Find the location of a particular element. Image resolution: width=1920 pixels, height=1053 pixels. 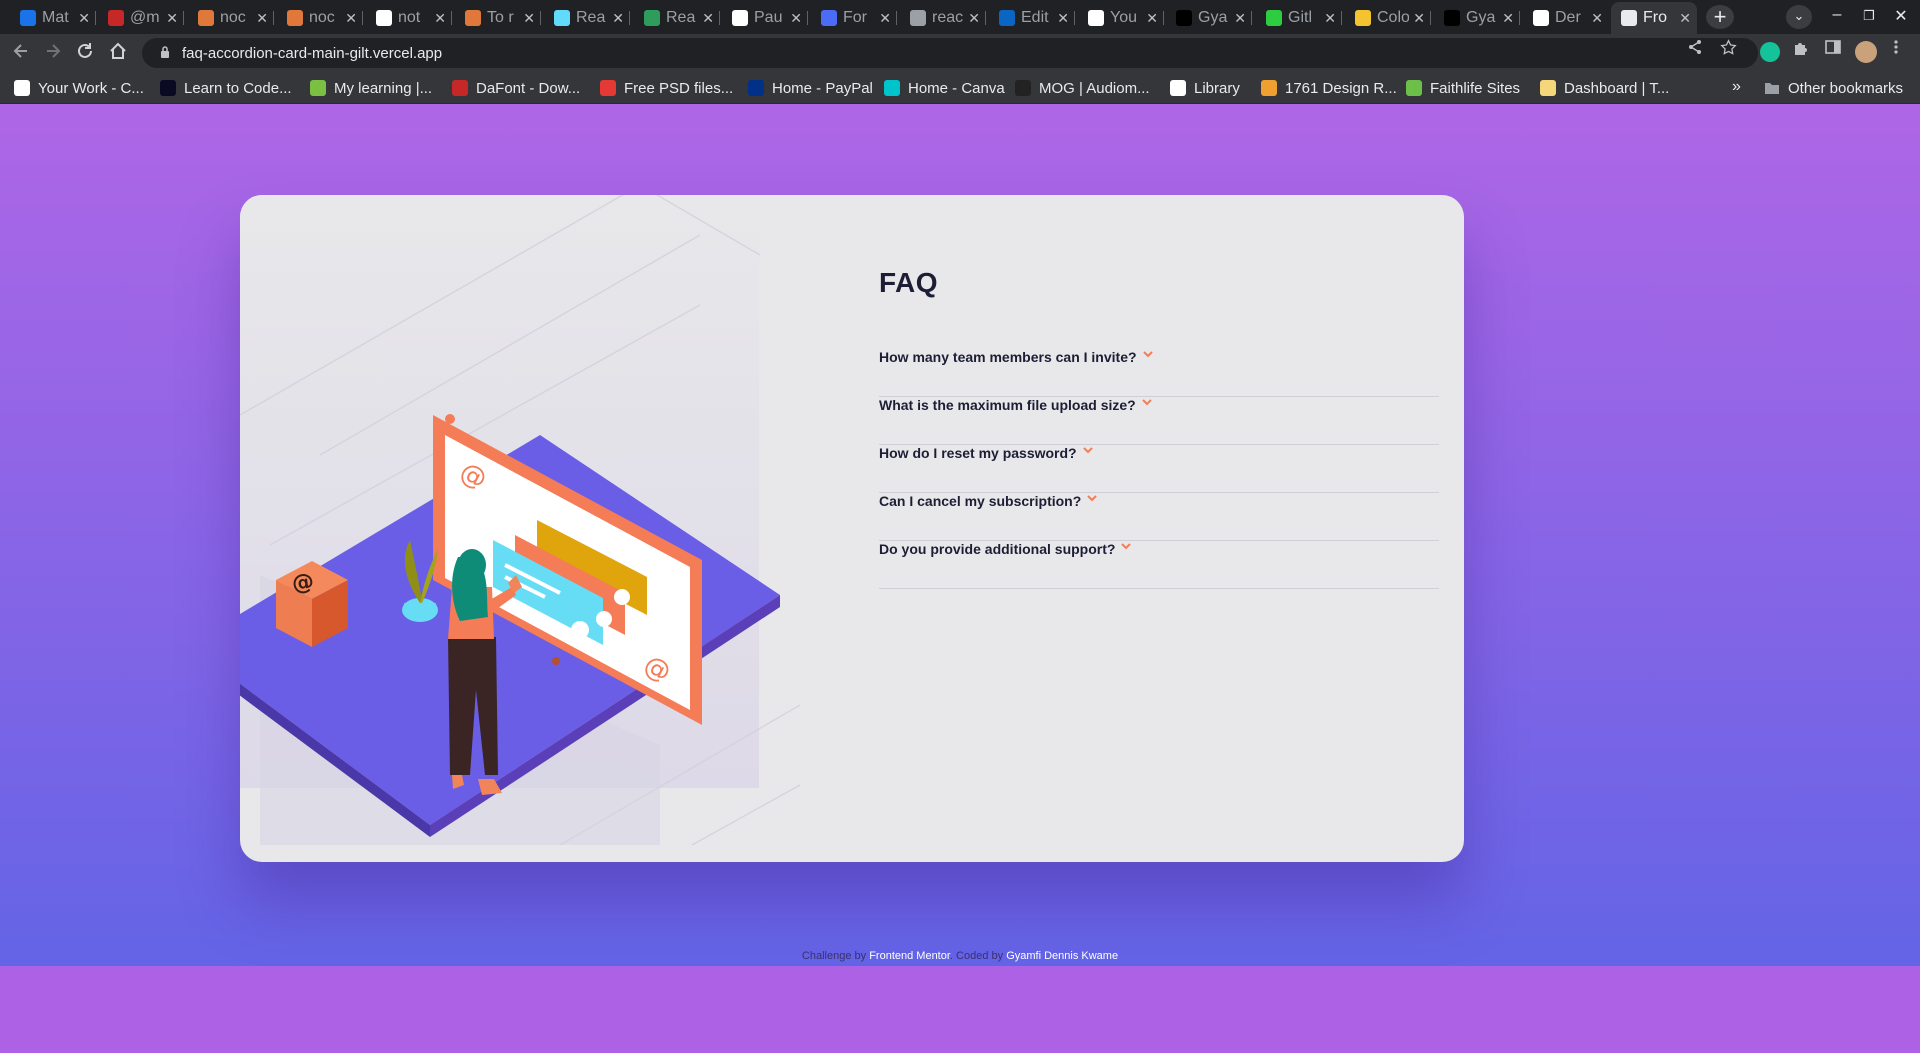

other-bookmarks-folder: Other bookmarks is located at coordinates (1833, 88).